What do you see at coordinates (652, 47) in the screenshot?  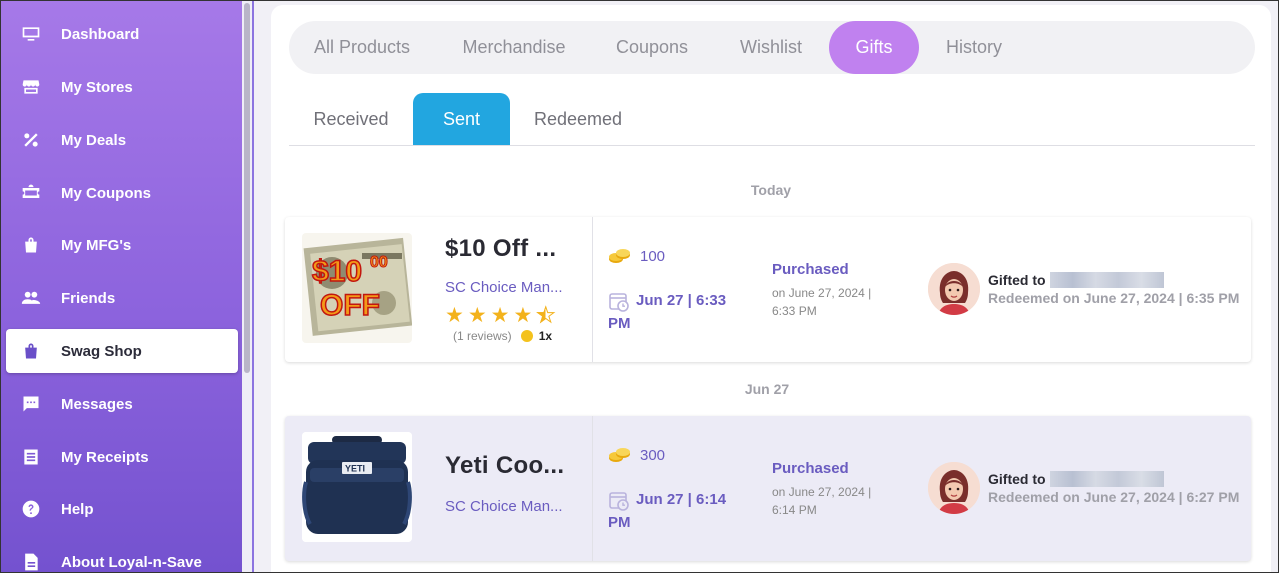 I see `tab-coupons: Coupons` at bounding box center [652, 47].